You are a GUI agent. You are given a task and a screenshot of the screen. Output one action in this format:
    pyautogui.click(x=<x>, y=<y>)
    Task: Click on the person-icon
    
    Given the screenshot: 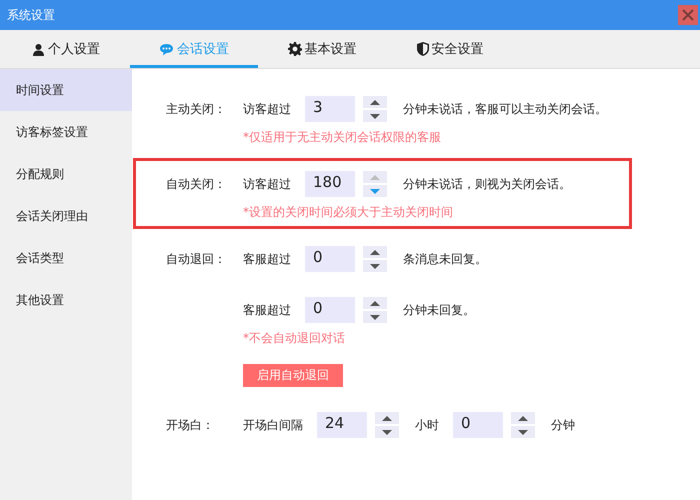 What is the action you would take?
    pyautogui.click(x=38, y=49)
    